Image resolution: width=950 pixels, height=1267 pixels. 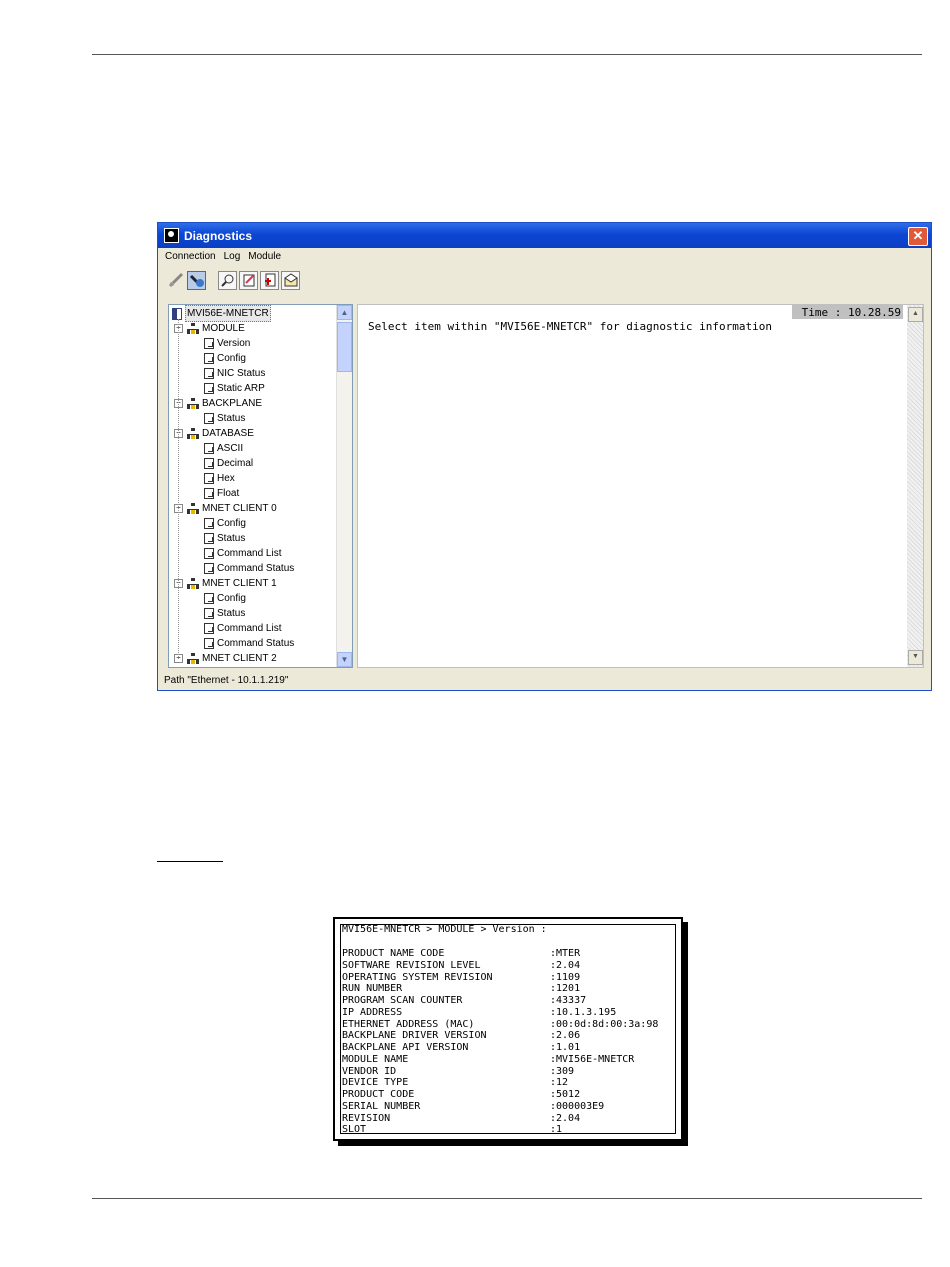 I want to click on mail-button, so click(x=290, y=280).